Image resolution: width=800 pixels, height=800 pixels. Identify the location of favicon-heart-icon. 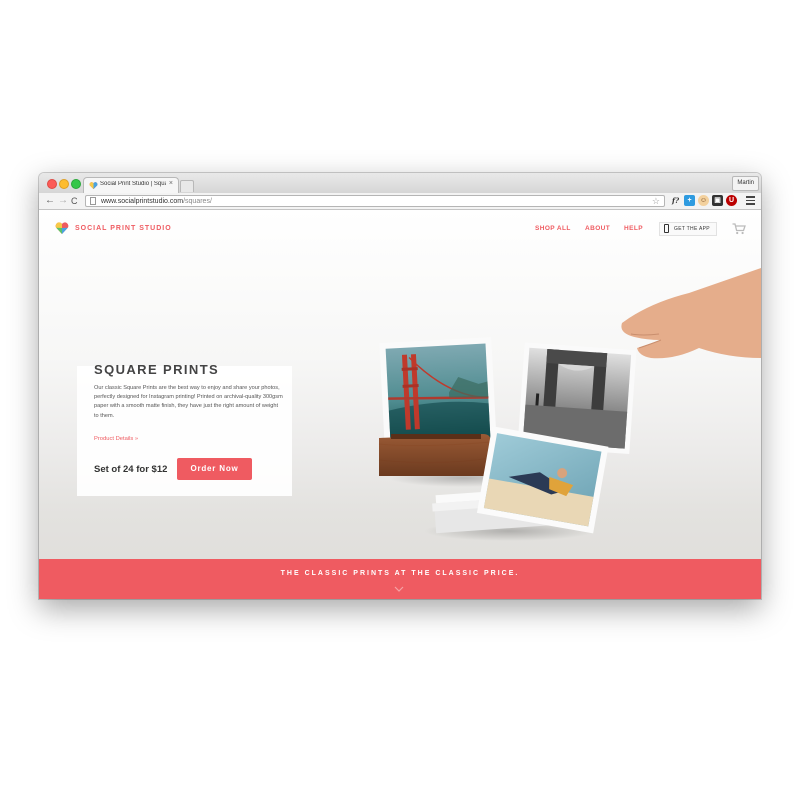
(93, 186).